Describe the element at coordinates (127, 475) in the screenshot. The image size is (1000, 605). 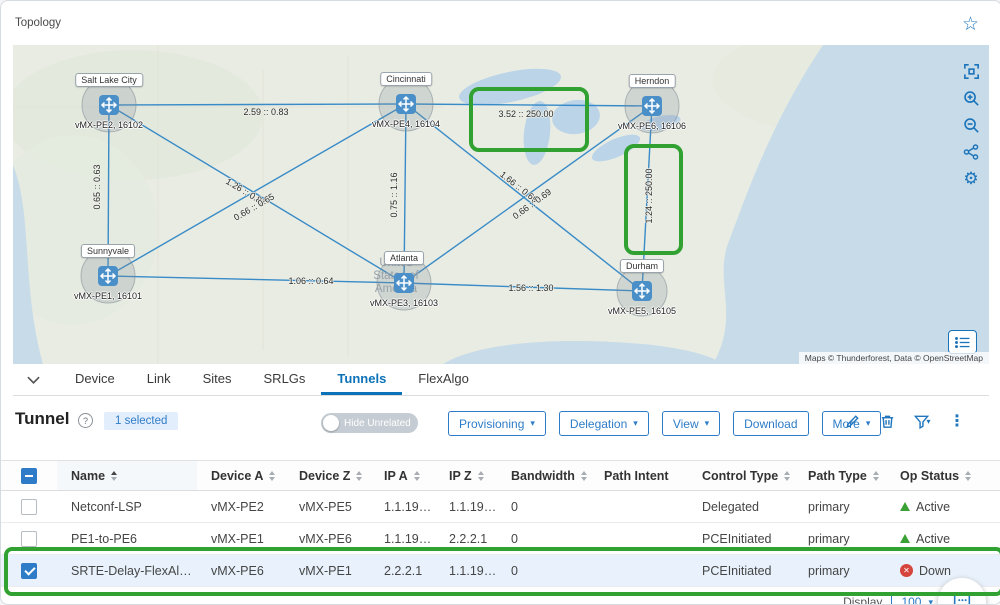
I see `column-header-name: Name` at that location.